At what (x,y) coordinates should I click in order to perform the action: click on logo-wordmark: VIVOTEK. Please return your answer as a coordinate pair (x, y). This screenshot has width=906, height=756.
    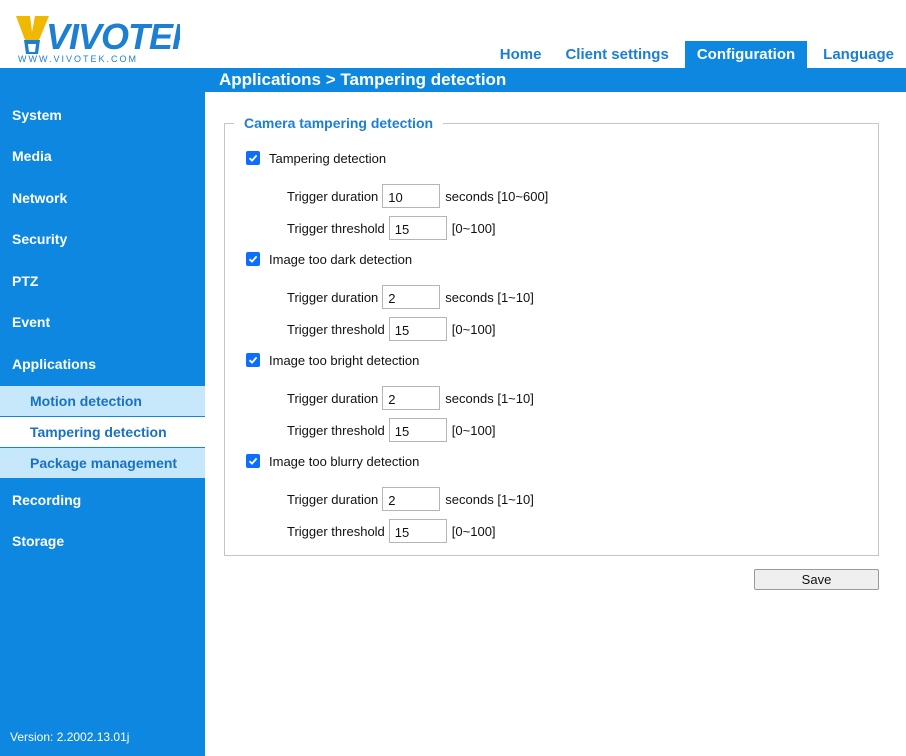
    Looking at the image, I should click on (113, 36).